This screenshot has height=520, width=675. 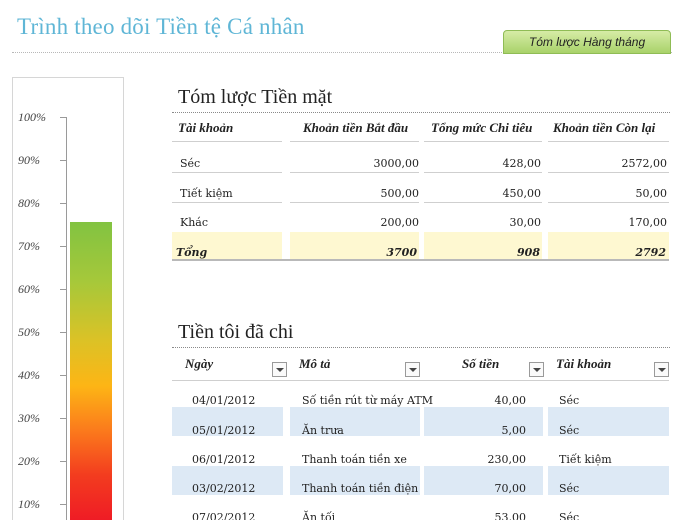 What do you see at coordinates (29, 160) in the screenshot?
I see `gauge-tick-label: 90%` at bounding box center [29, 160].